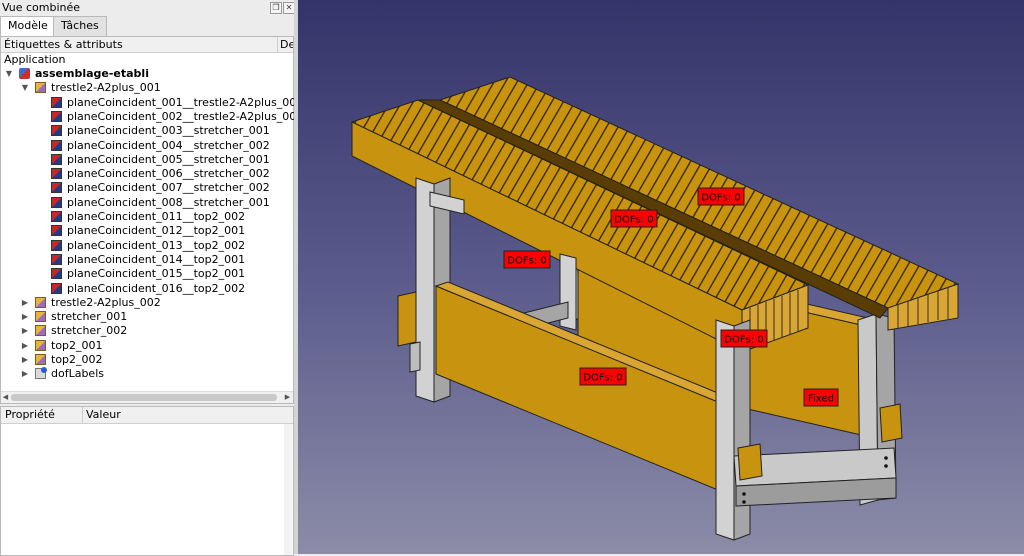 Image resolution: width=1024 pixels, height=556 pixels. I want to click on value-column-header: Valeur, so click(101, 415).